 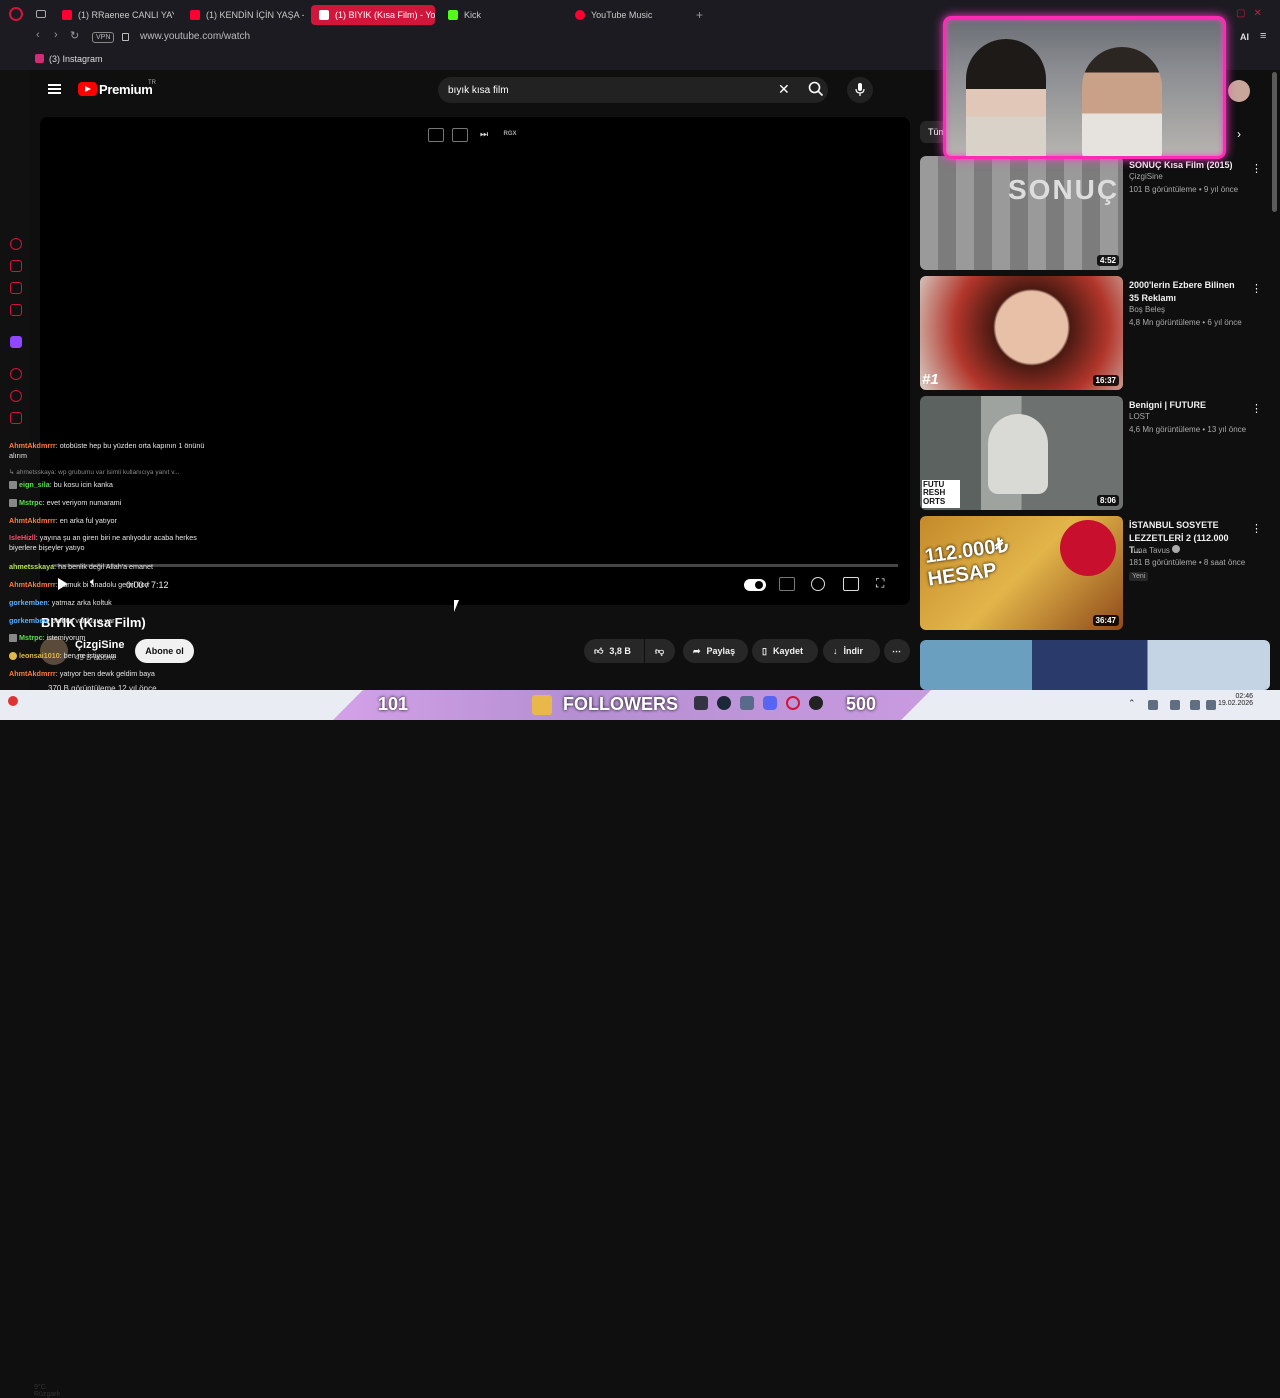 What do you see at coordinates (16, 418) in the screenshot?
I see `cube-icon` at bounding box center [16, 418].